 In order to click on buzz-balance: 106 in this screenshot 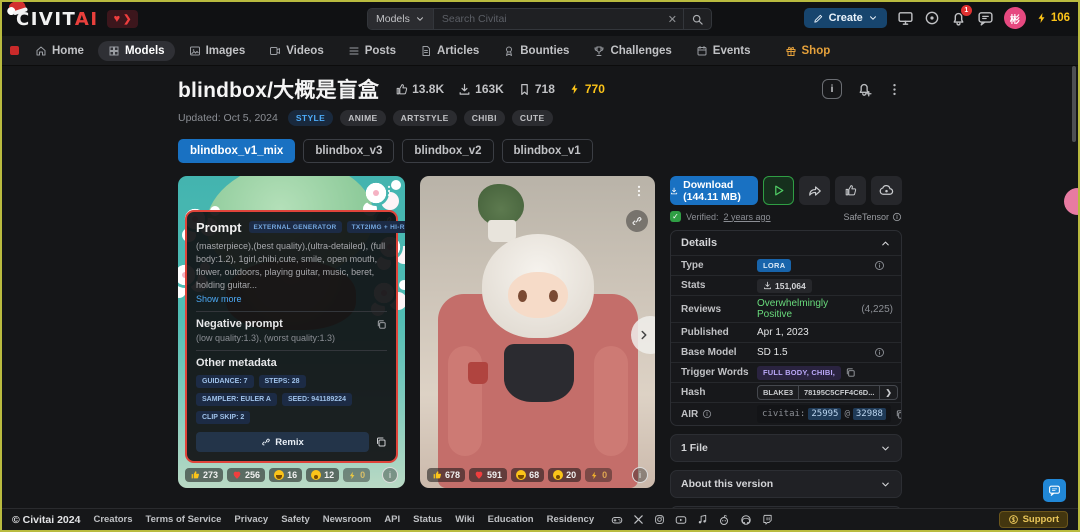, I will do `click(1053, 18)`.